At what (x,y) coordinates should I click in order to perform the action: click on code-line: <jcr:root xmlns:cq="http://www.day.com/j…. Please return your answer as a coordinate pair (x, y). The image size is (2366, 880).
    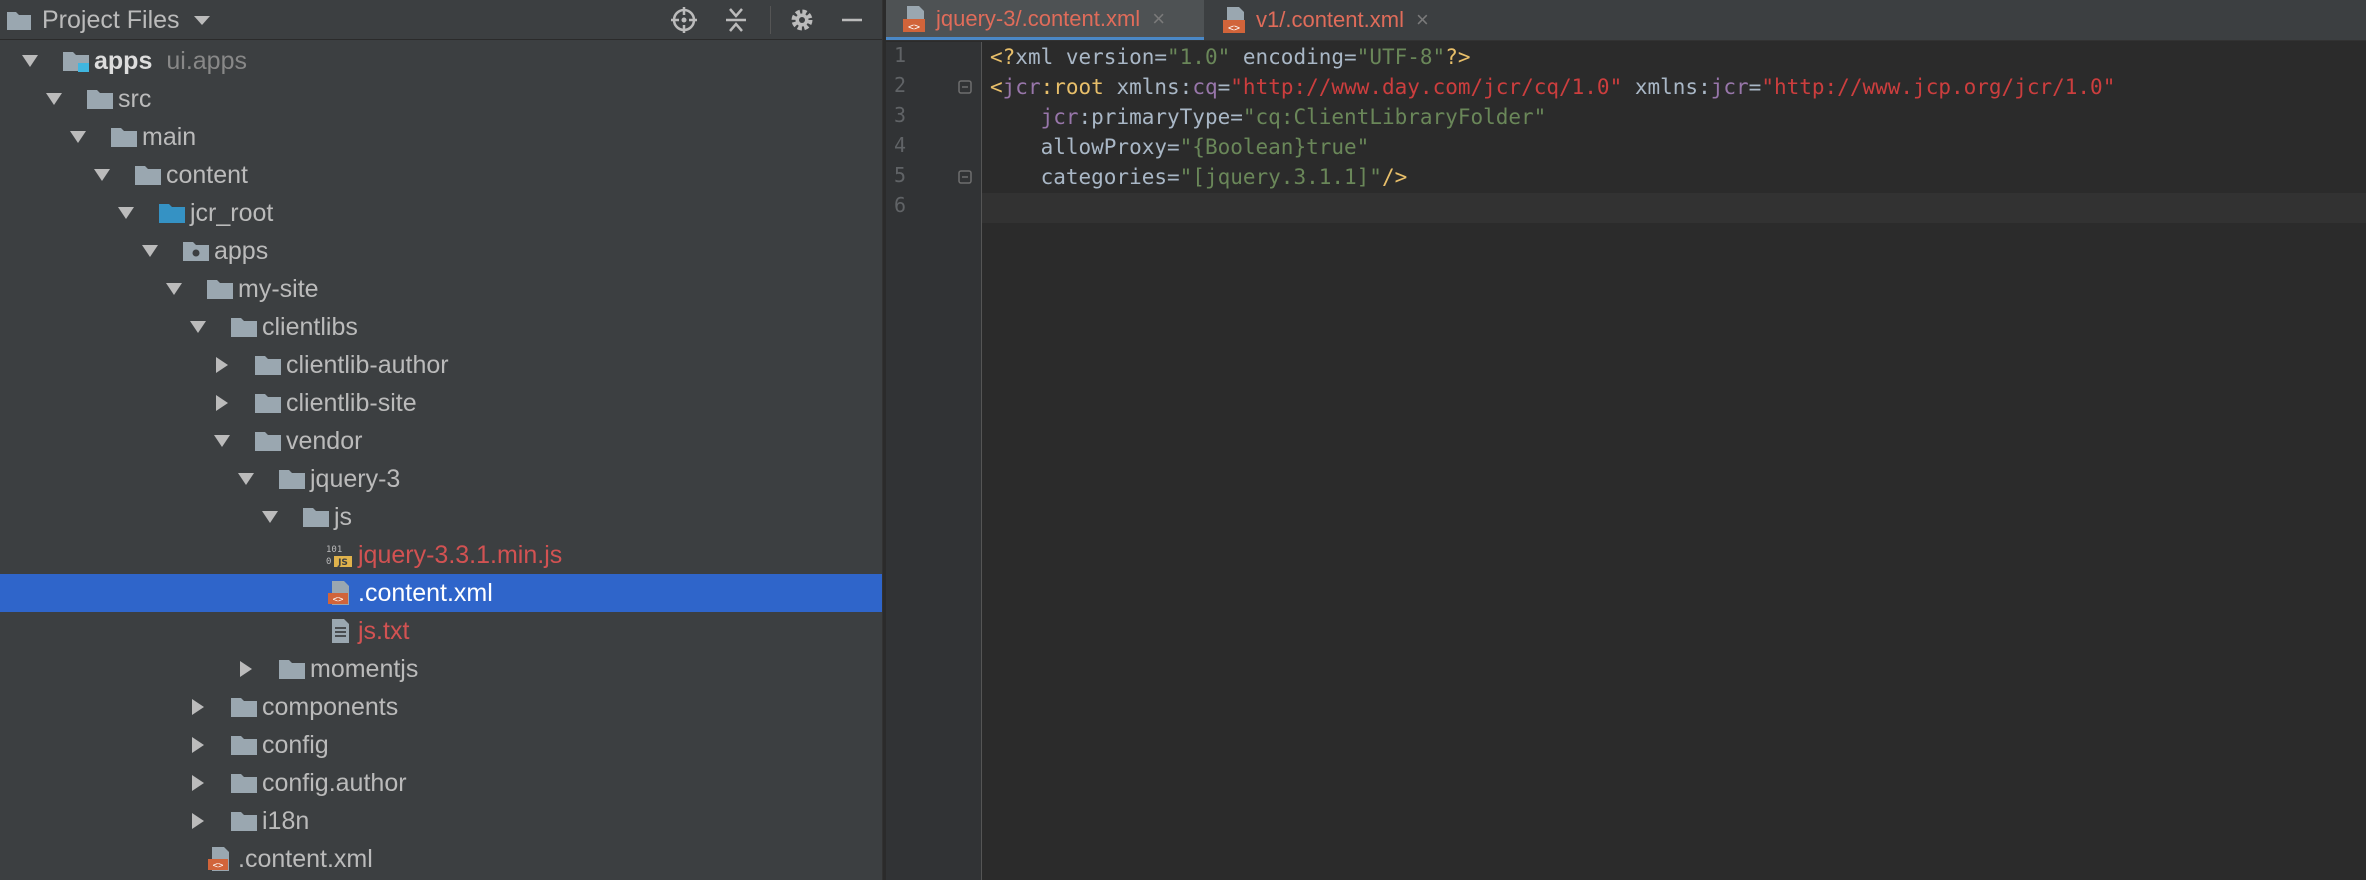
    Looking at the image, I should click on (1552, 87).